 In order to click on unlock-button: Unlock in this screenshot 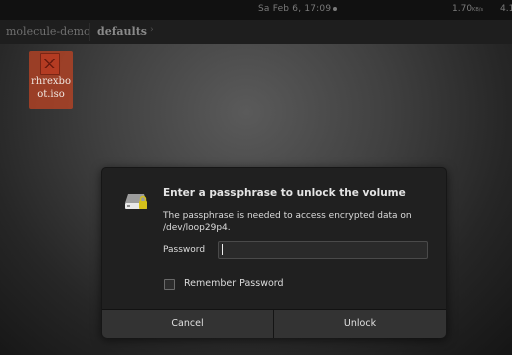, I will do `click(360, 324)`.